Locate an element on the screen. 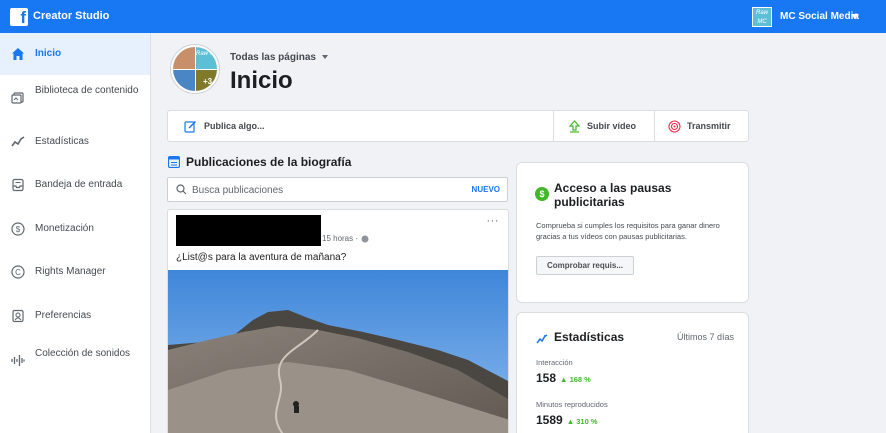 The height and width of the screenshot is (433, 886). page-title: Inicio is located at coordinates (261, 80).